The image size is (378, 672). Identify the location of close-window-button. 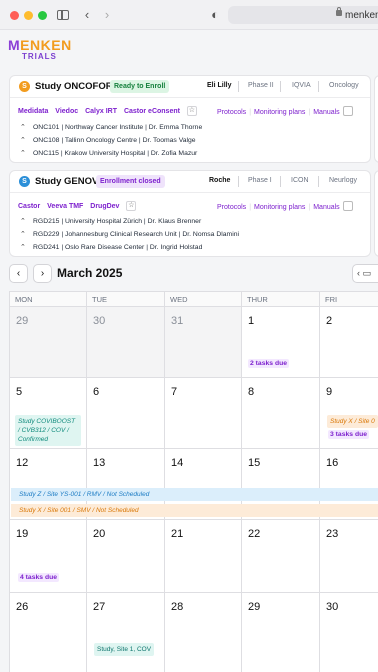
(14, 15).